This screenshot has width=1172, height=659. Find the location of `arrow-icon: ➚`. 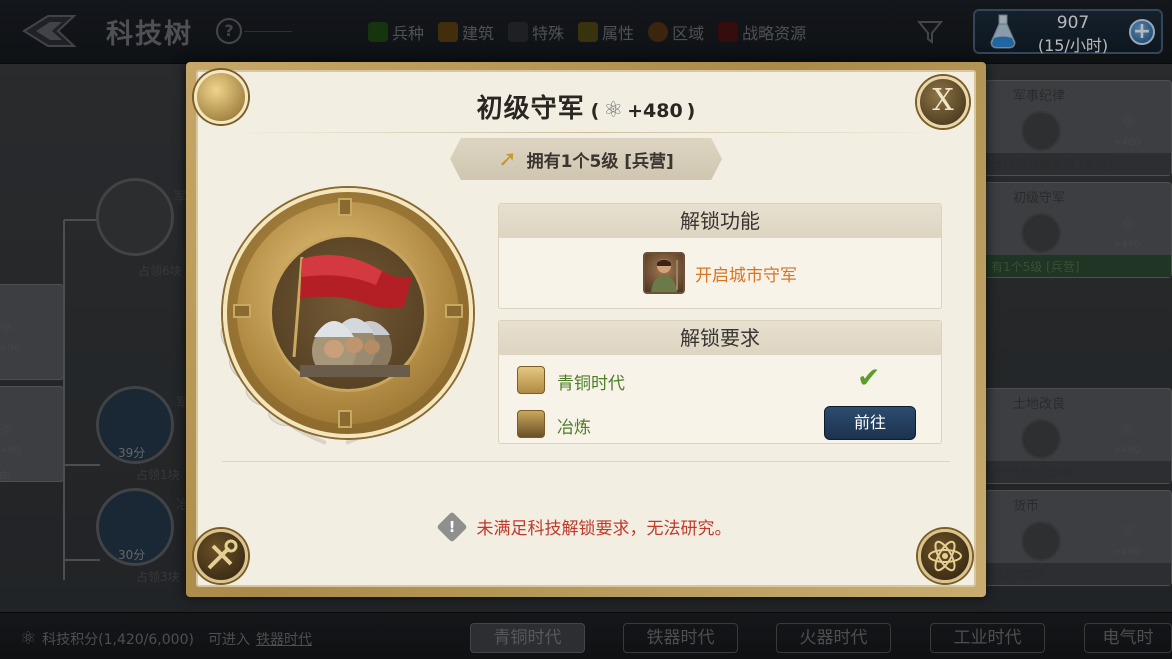

arrow-icon: ➚ is located at coordinates (507, 159).